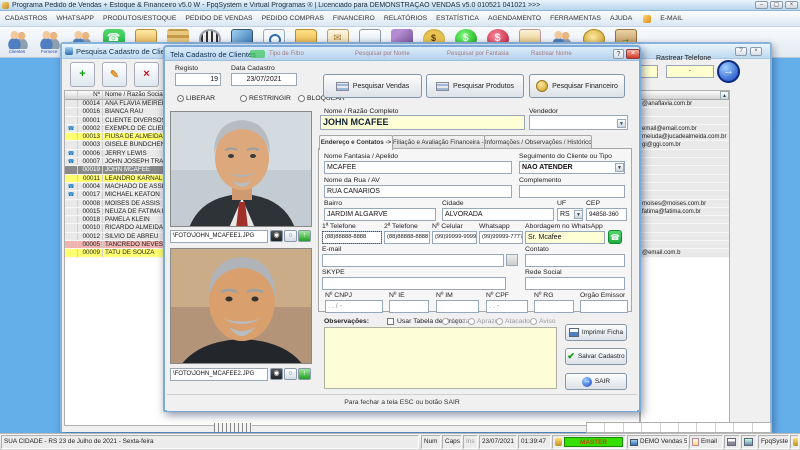 The height and width of the screenshot is (450, 800). I want to click on toolbar-clients-icon: Clientes, so click(17, 42).